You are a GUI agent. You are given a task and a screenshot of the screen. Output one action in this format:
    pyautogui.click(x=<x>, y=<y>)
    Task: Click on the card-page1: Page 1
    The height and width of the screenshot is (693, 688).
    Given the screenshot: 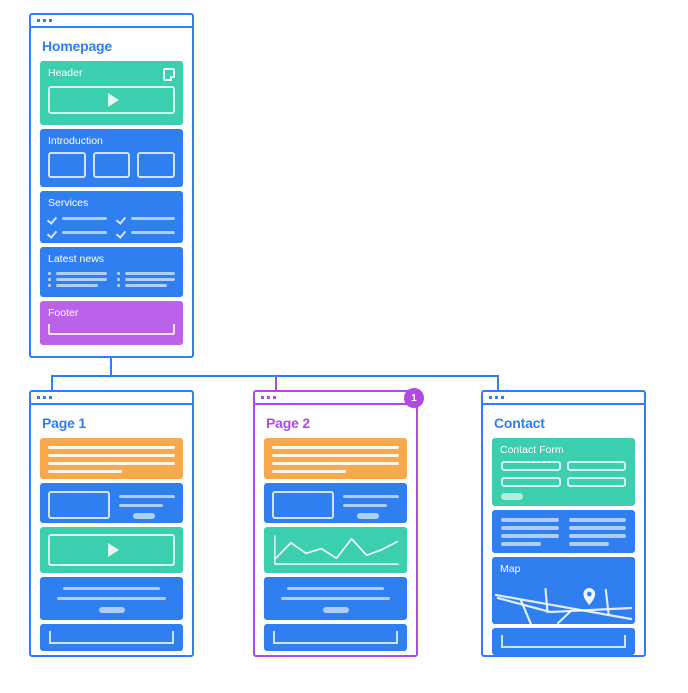 What is the action you would take?
    pyautogui.click(x=111, y=523)
    